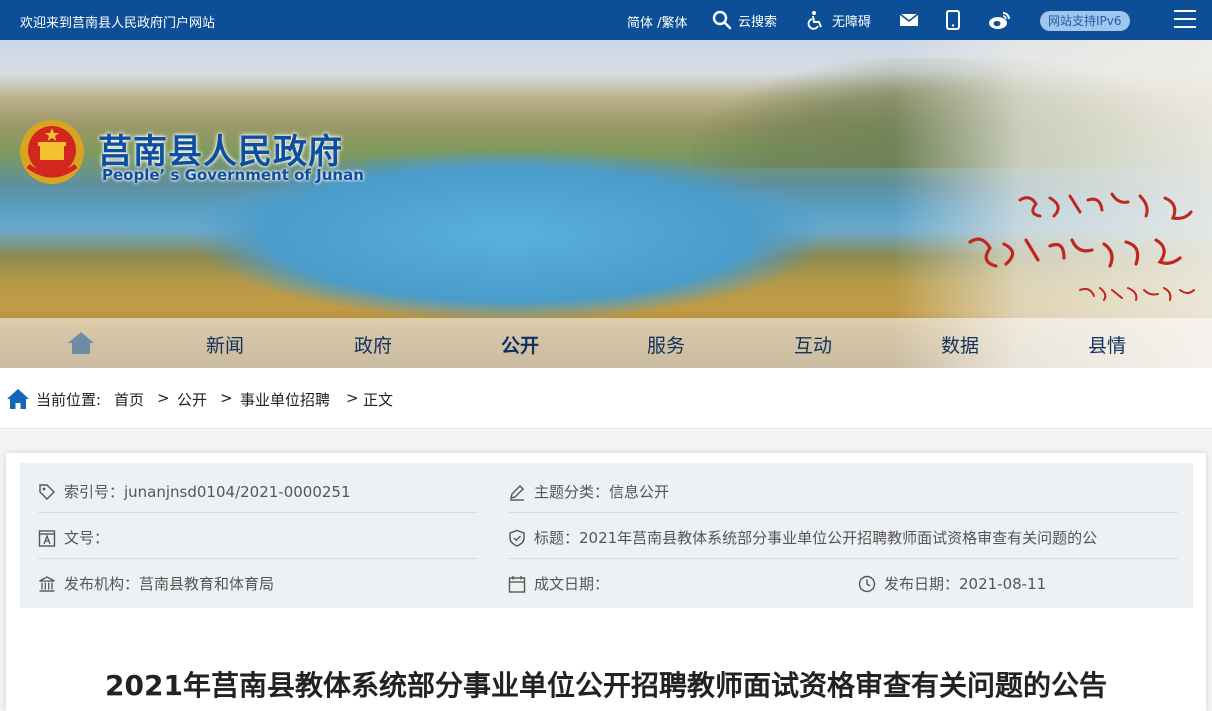  I want to click on search-label: 云搜索, so click(758, 22).